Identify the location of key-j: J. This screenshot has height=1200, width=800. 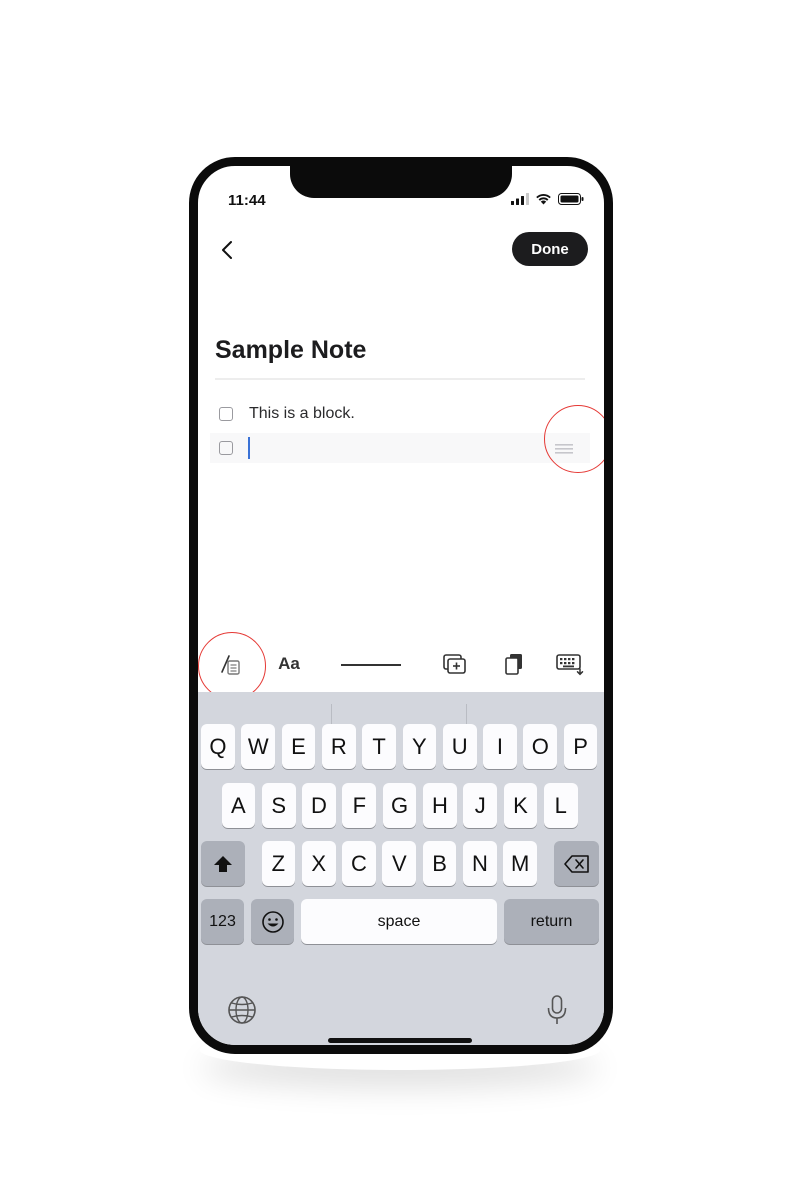
(480, 805).